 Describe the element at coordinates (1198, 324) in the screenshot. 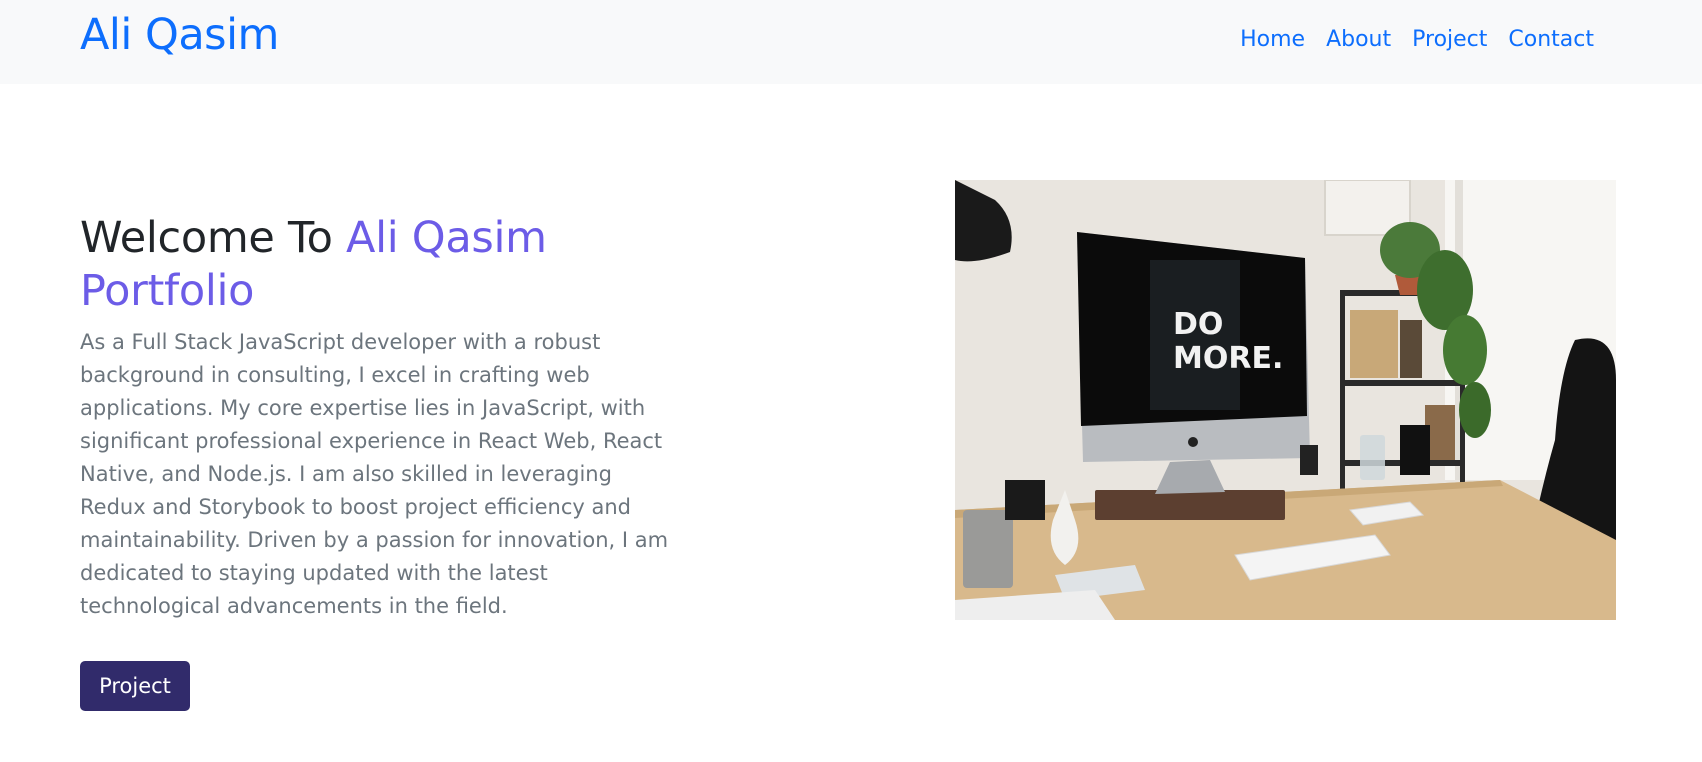

I see `screen-text-1: DO` at that location.